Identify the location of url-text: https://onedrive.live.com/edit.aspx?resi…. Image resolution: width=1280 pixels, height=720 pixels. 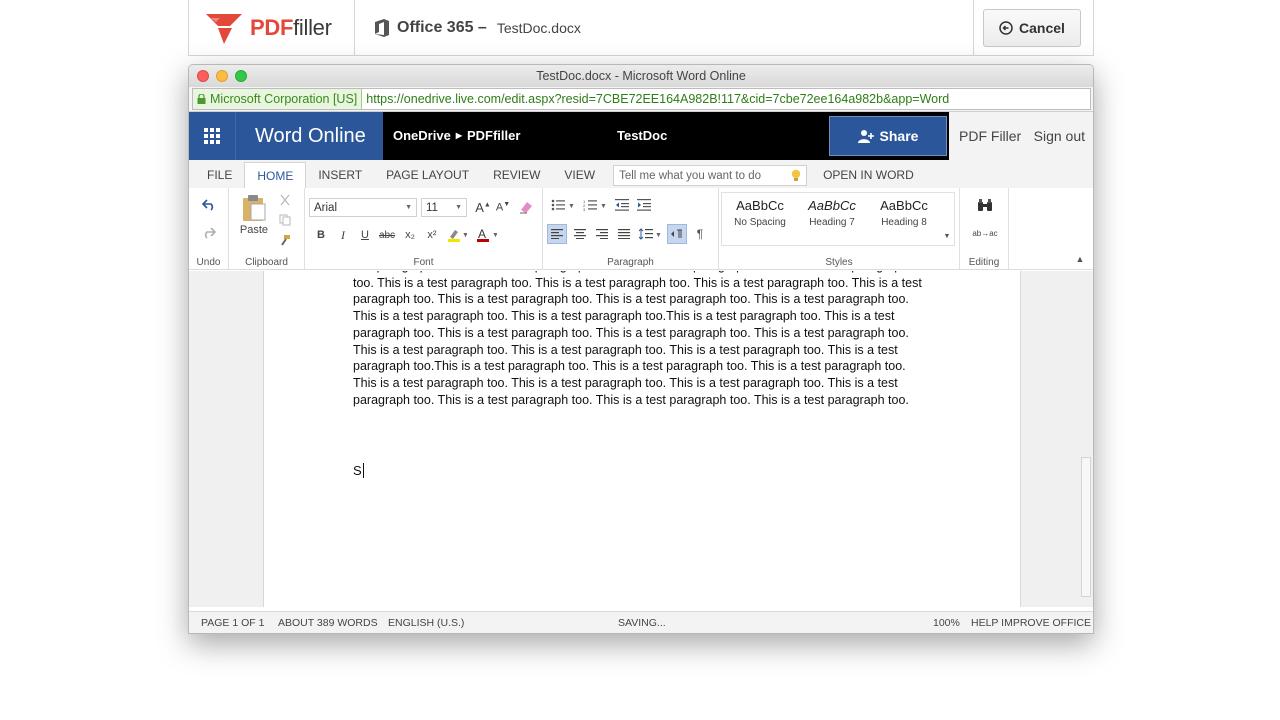
(658, 99).